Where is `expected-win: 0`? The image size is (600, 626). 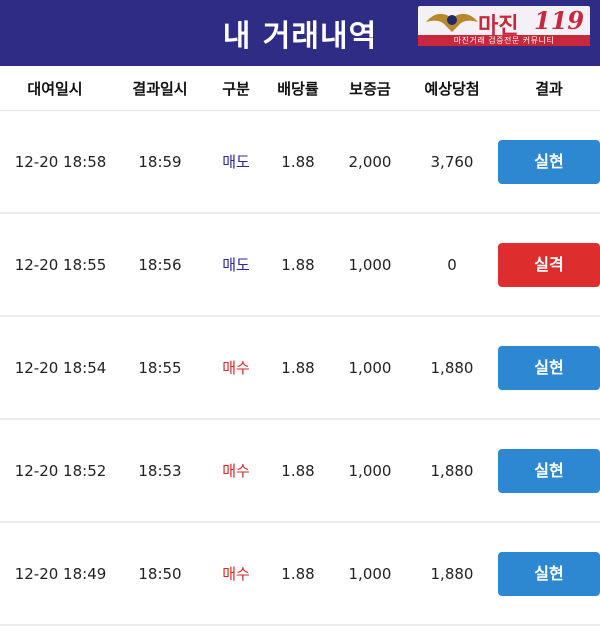
expected-win: 0 is located at coordinates (452, 264).